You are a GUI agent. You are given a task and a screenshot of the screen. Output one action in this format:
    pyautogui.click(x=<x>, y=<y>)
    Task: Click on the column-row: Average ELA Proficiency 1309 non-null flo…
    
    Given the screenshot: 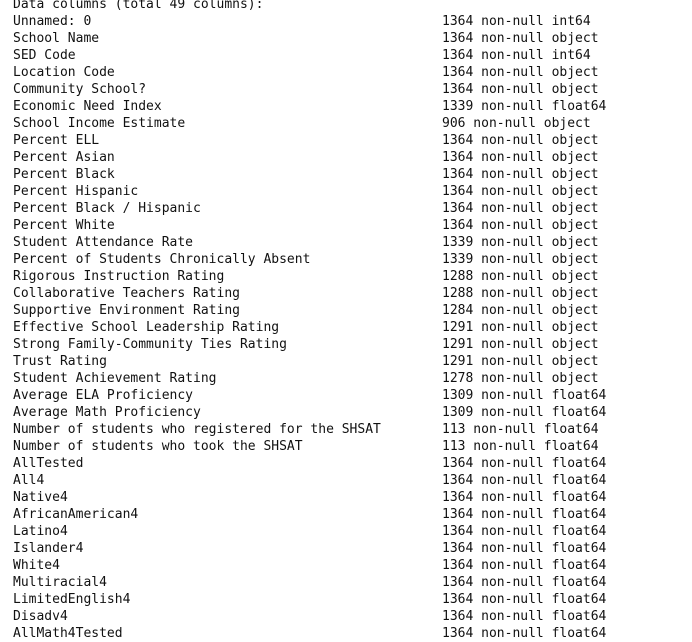 What is the action you would take?
    pyautogui.click(x=352, y=395)
    